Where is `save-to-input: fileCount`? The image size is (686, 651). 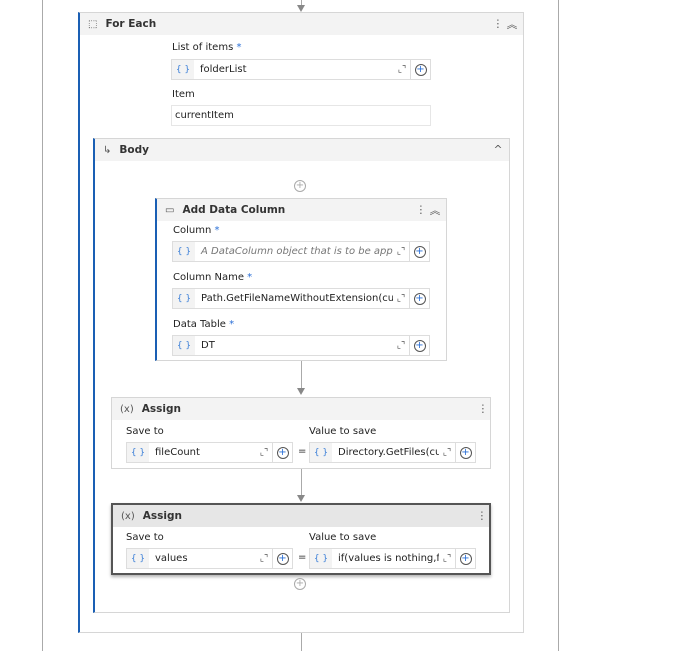 save-to-input: fileCount is located at coordinates (202, 452).